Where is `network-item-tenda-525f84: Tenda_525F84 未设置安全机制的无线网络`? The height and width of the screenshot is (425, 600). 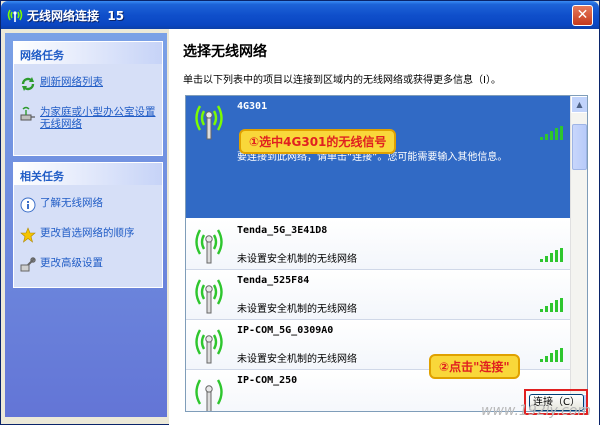
network-item-tenda-525f84: Tenda_525F84 未设置安全机制的无线网络 is located at coordinates (379, 295).